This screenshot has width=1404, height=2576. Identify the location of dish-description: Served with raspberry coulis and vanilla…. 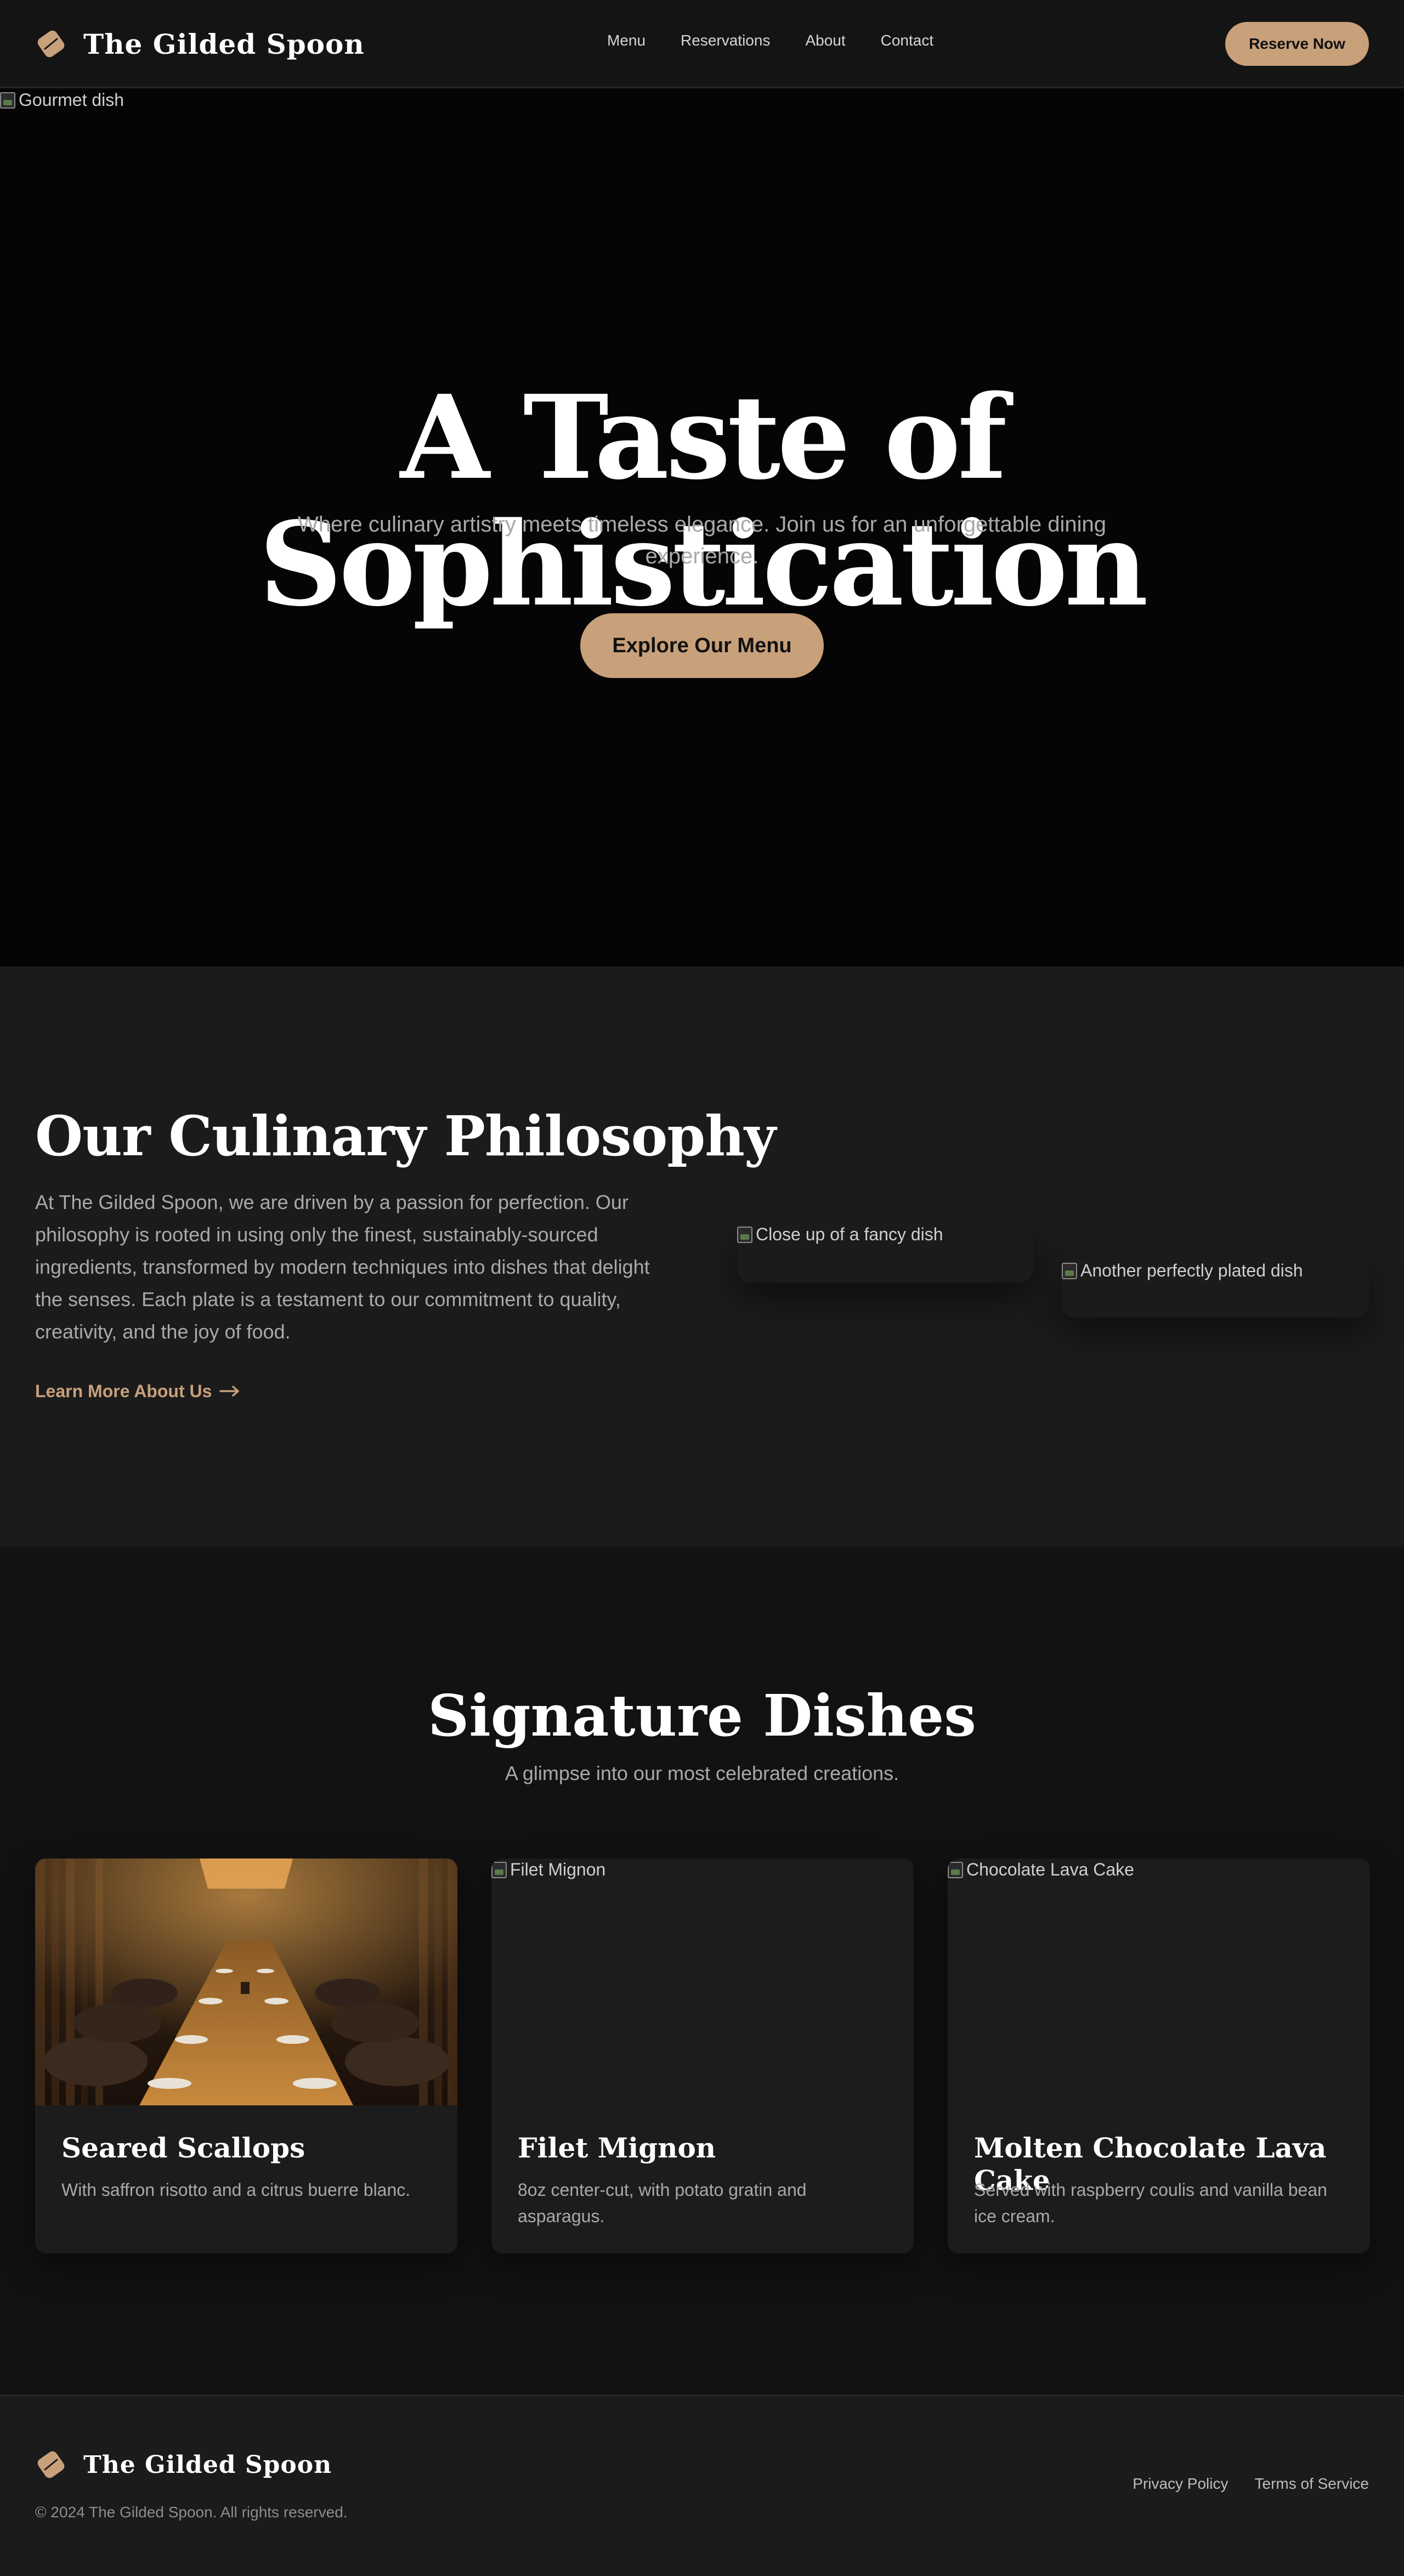
(1150, 2203).